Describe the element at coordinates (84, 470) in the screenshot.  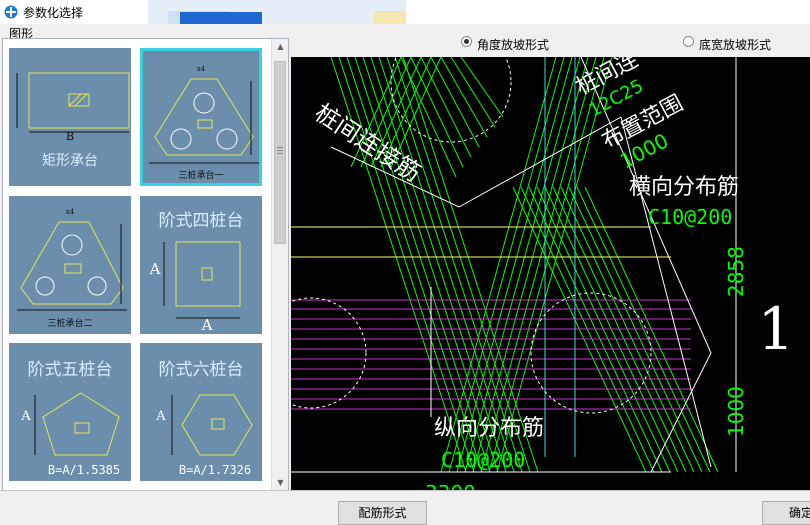
I see `tile-formula: B=A/1.5385` at that location.